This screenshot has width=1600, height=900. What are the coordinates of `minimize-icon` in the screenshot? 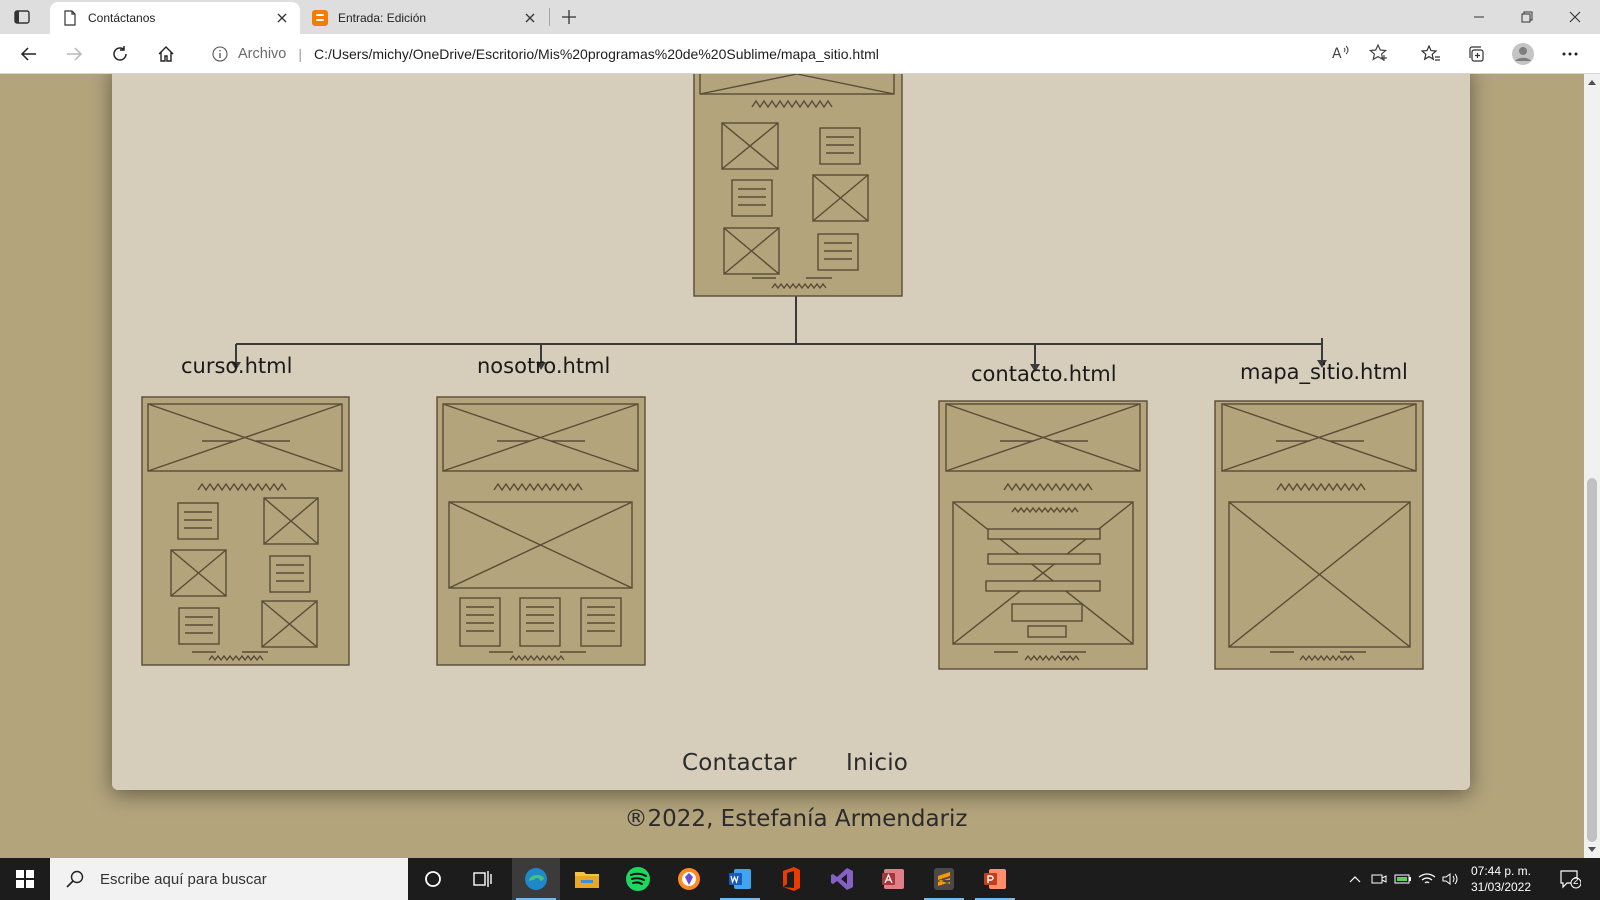 It's located at (1479, 17).